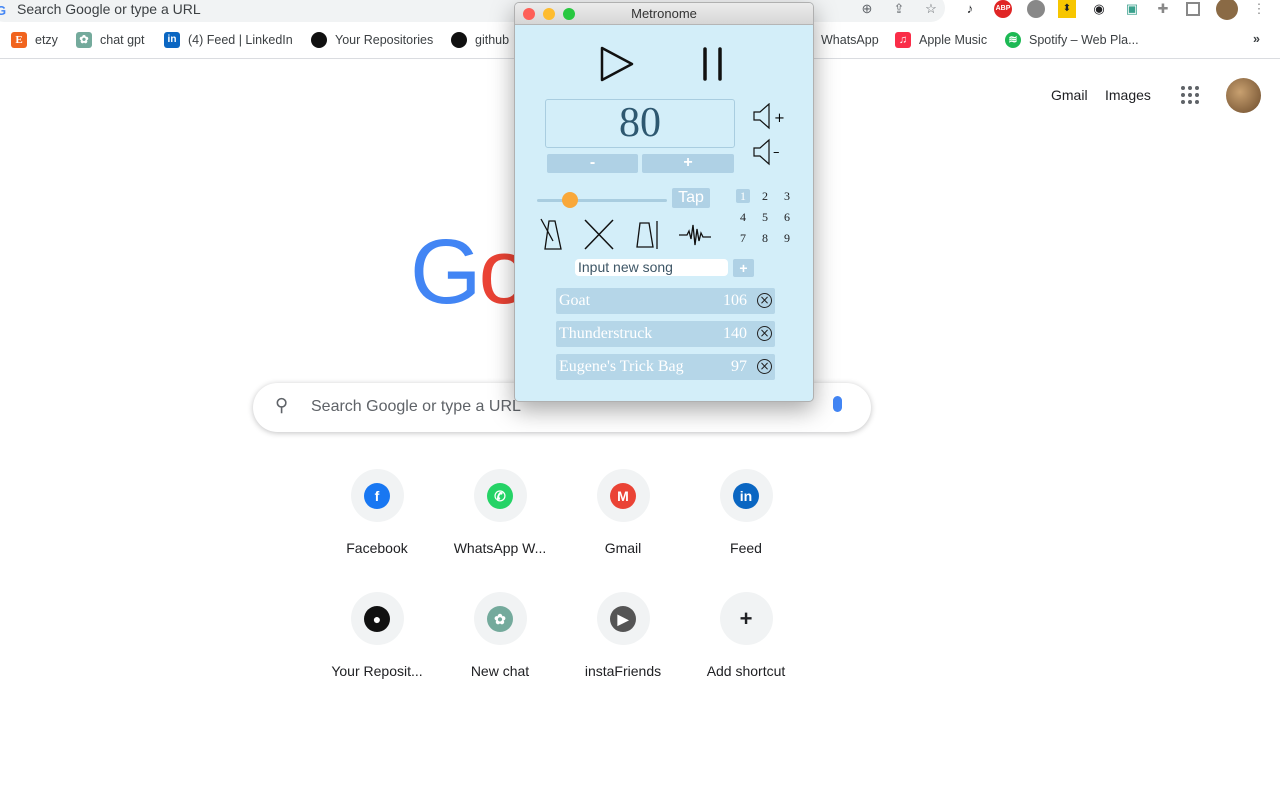 The height and width of the screenshot is (800, 1280). What do you see at coordinates (1013, 40) in the screenshot?
I see `spotify-icon: ≋` at bounding box center [1013, 40].